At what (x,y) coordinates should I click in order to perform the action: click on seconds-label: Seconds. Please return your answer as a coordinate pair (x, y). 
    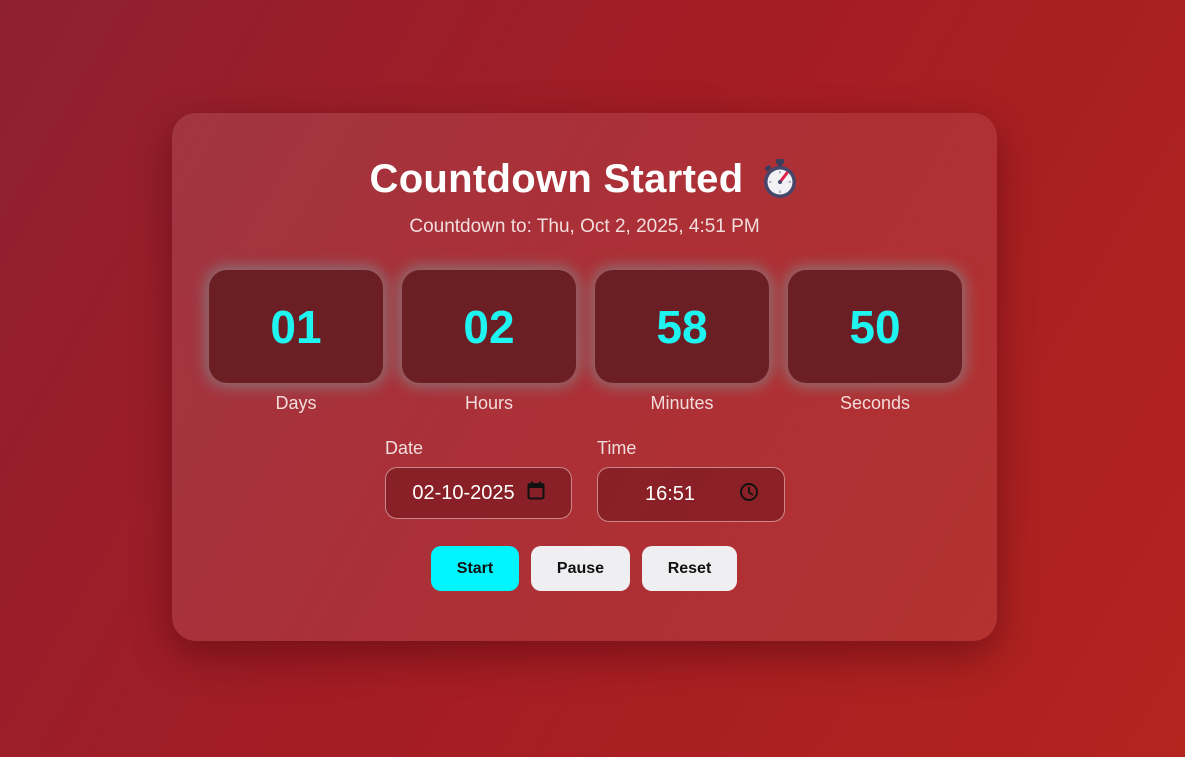
    Looking at the image, I should click on (875, 403).